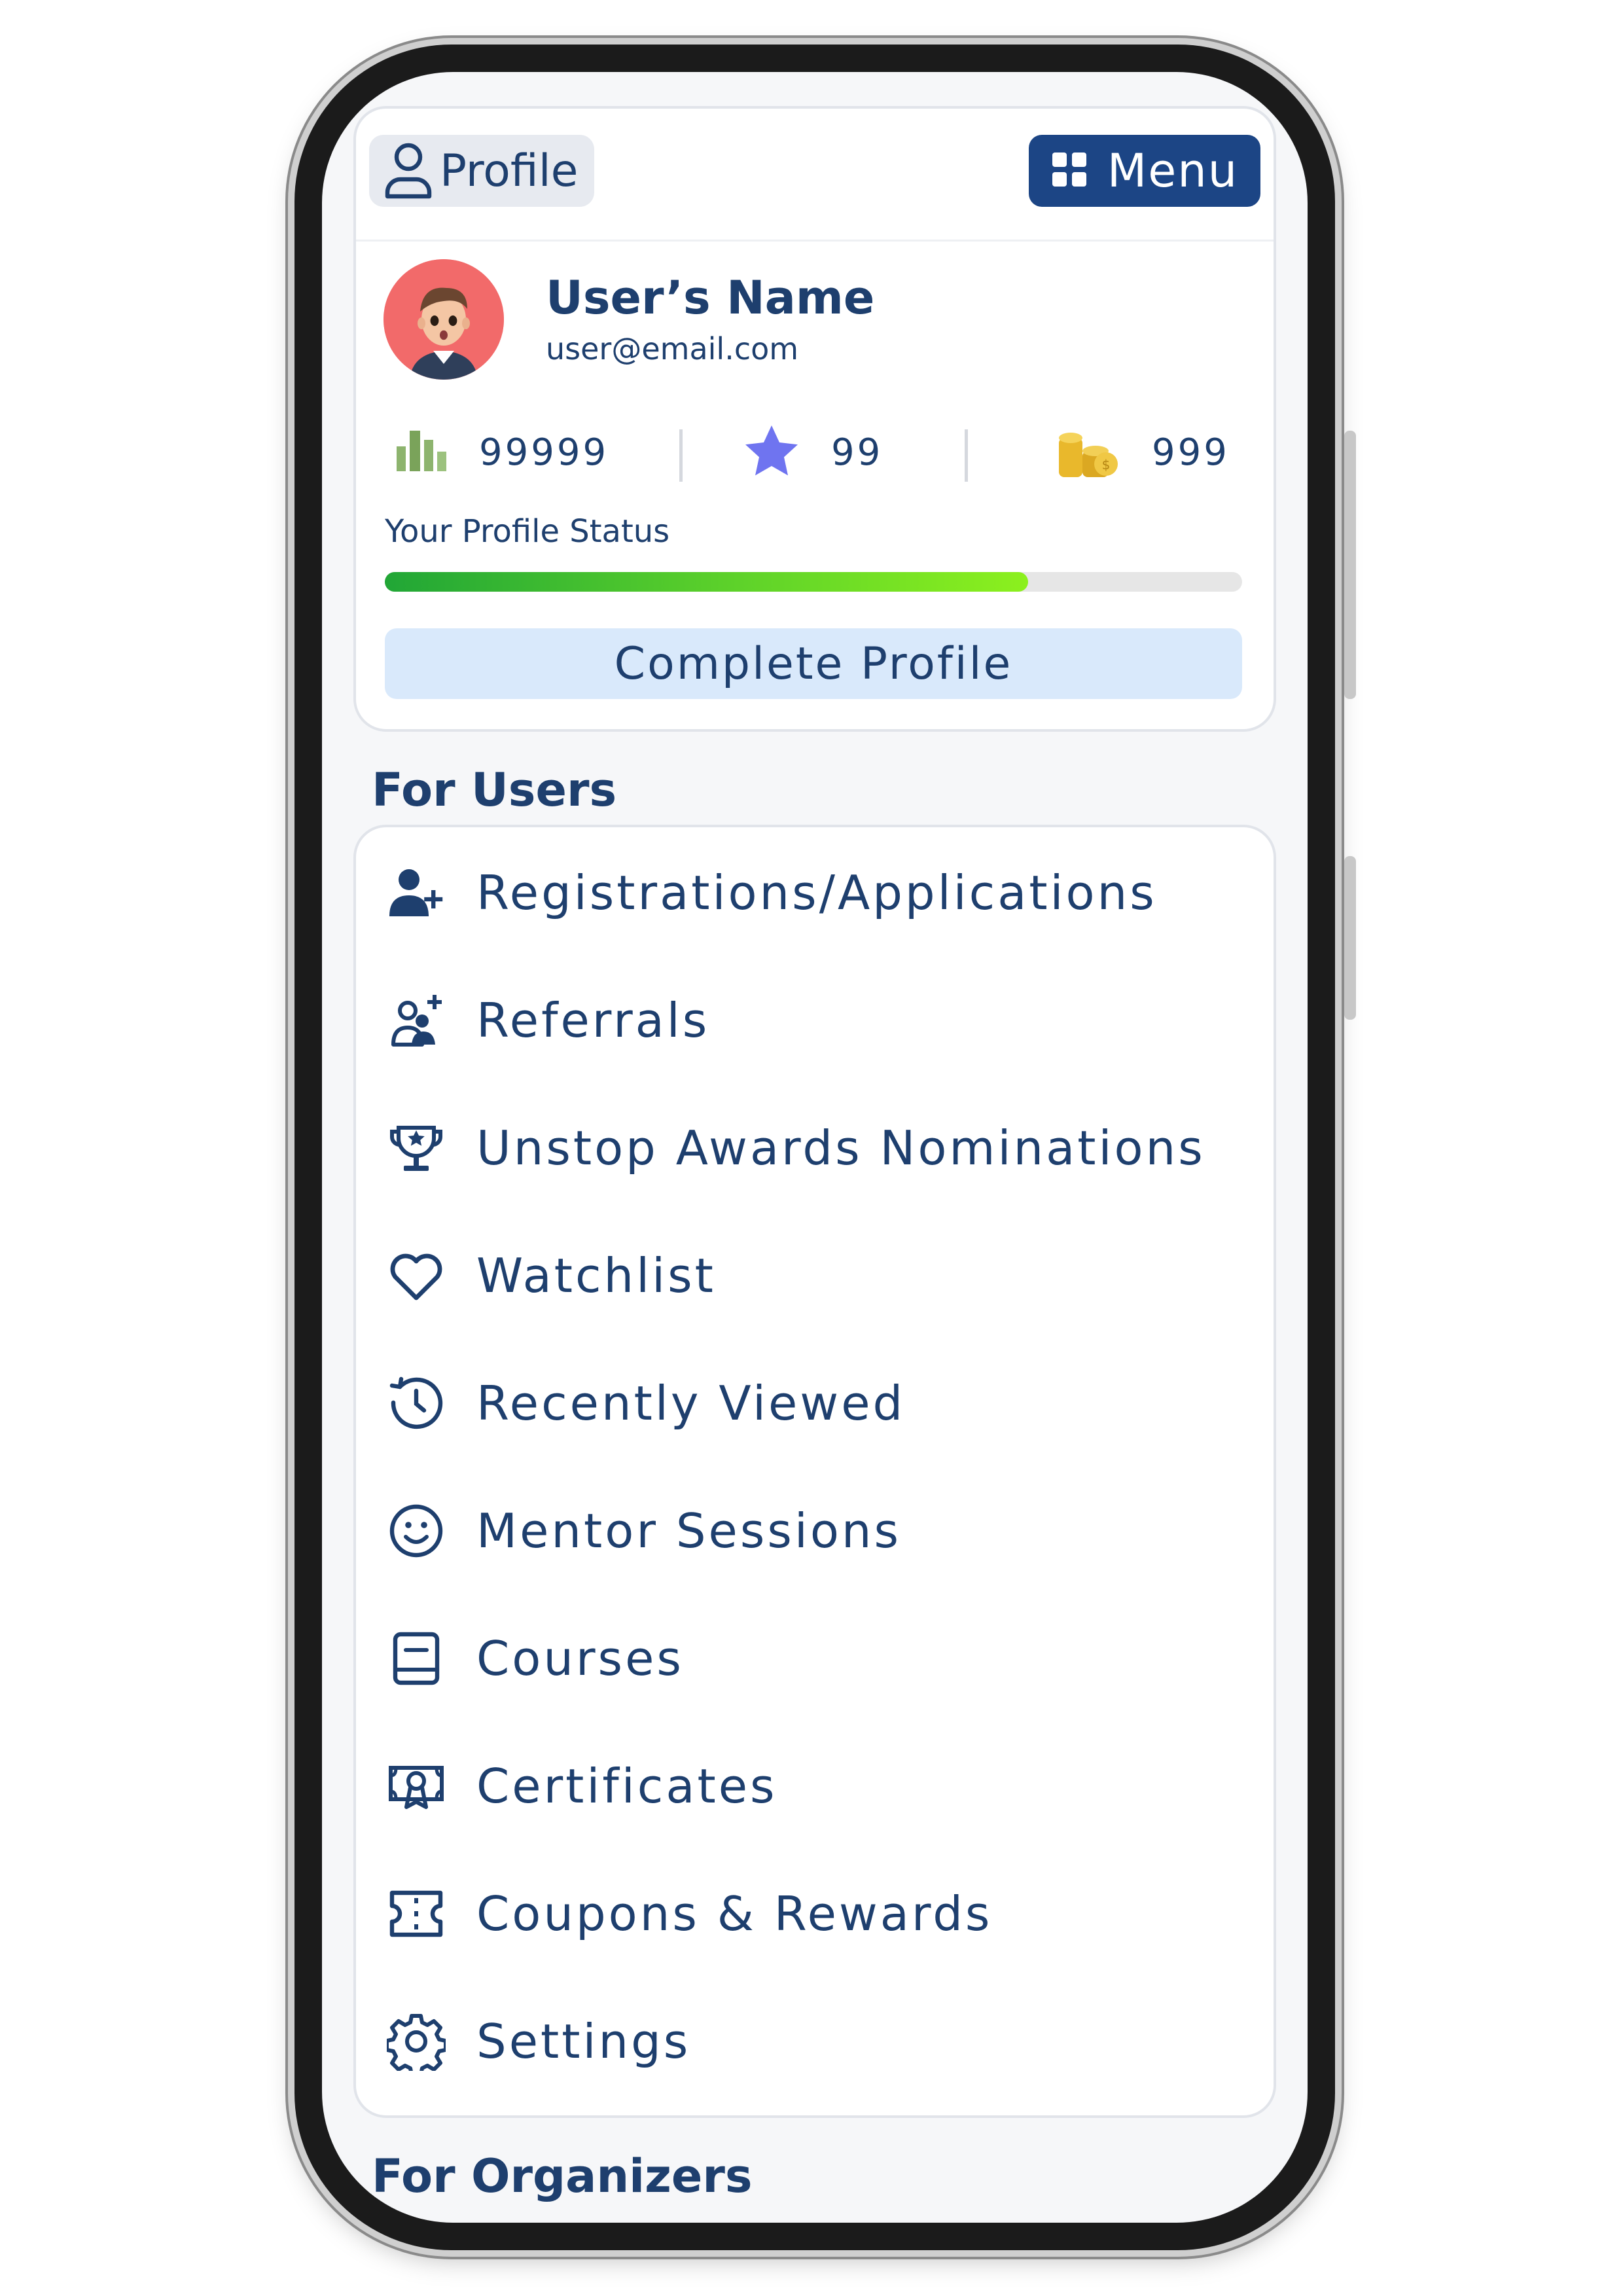 Image resolution: width=1623 pixels, height=2296 pixels. Describe the element at coordinates (1350, 938) in the screenshot. I see `power-button` at that location.